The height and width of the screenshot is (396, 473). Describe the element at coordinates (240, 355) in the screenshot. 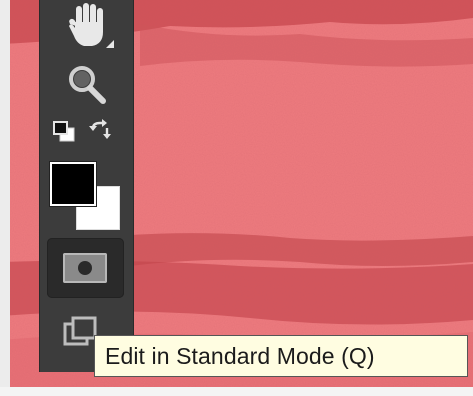

I see `tooltip-text: Edit in Standard Mode (Q)` at that location.